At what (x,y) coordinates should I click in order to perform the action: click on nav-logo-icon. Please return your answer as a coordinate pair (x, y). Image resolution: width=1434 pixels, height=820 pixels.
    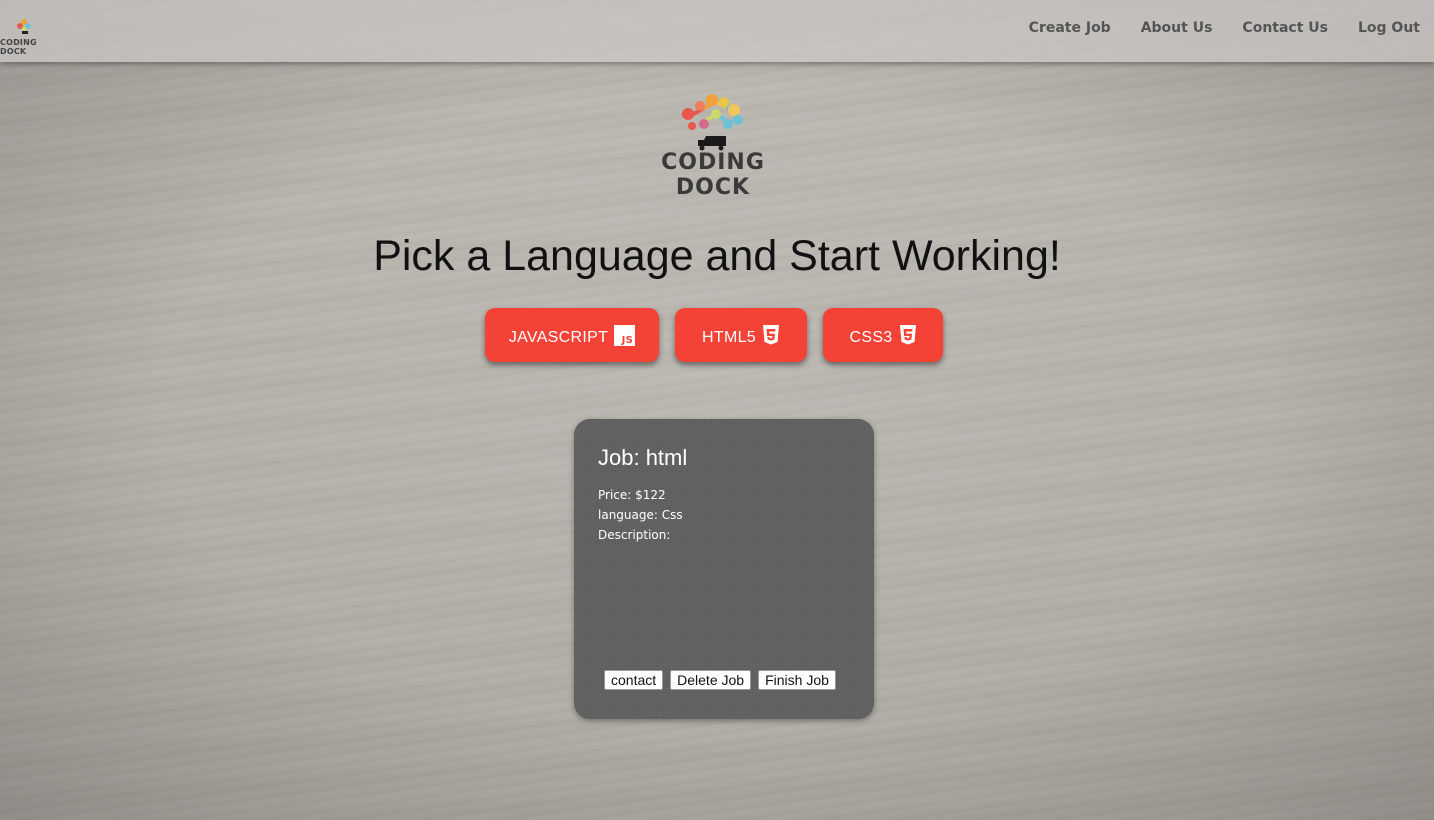
    Looking at the image, I should click on (24, 26).